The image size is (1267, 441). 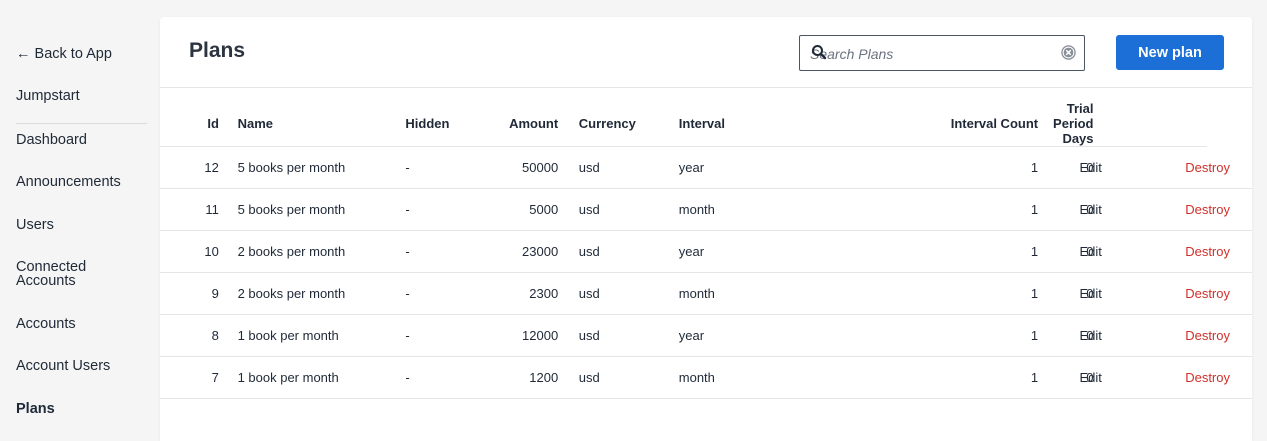 I want to click on cell-amount: 1200, so click(x=509, y=377).